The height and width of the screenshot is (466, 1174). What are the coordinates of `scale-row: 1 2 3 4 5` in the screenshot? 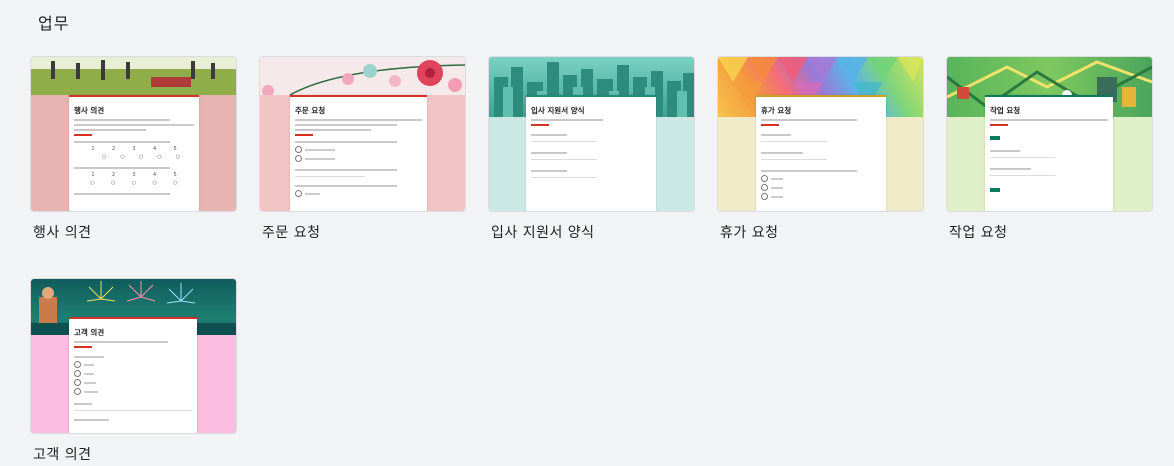 It's located at (134, 149).